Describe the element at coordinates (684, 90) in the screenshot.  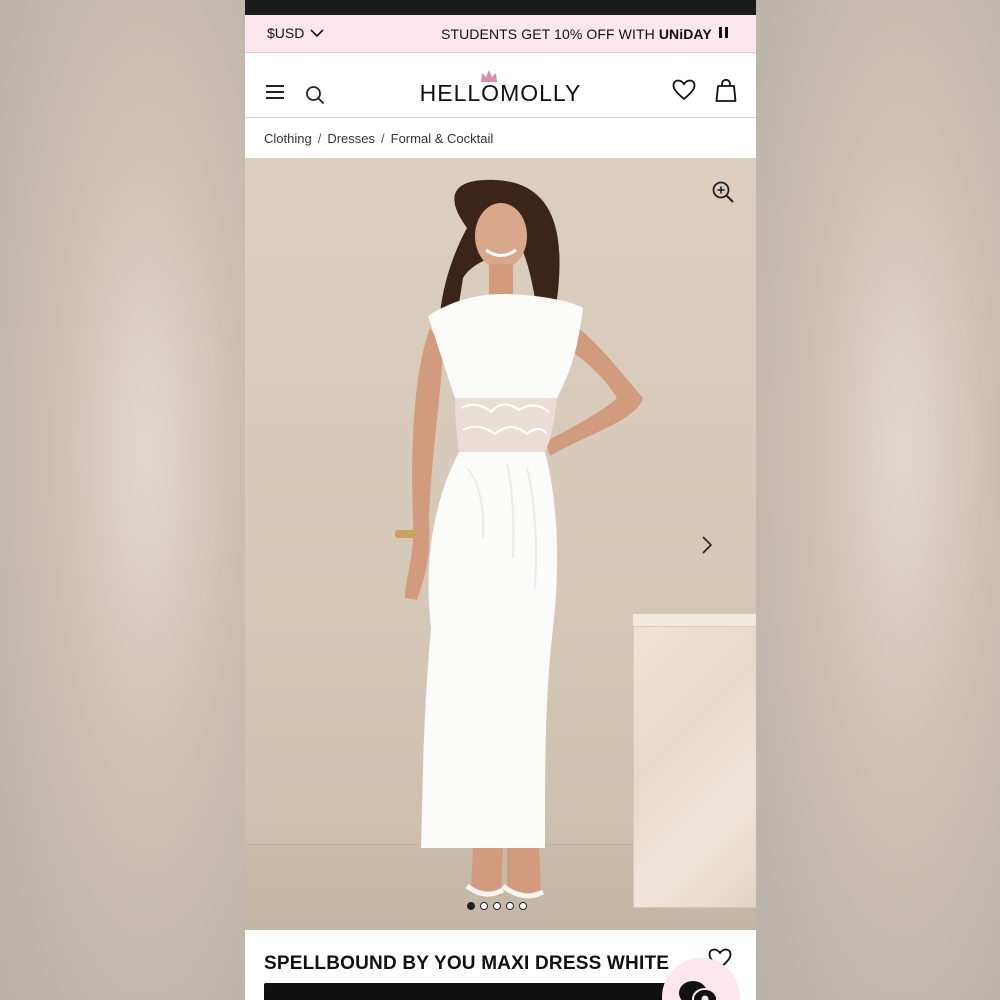
I see `heart-icon` at that location.